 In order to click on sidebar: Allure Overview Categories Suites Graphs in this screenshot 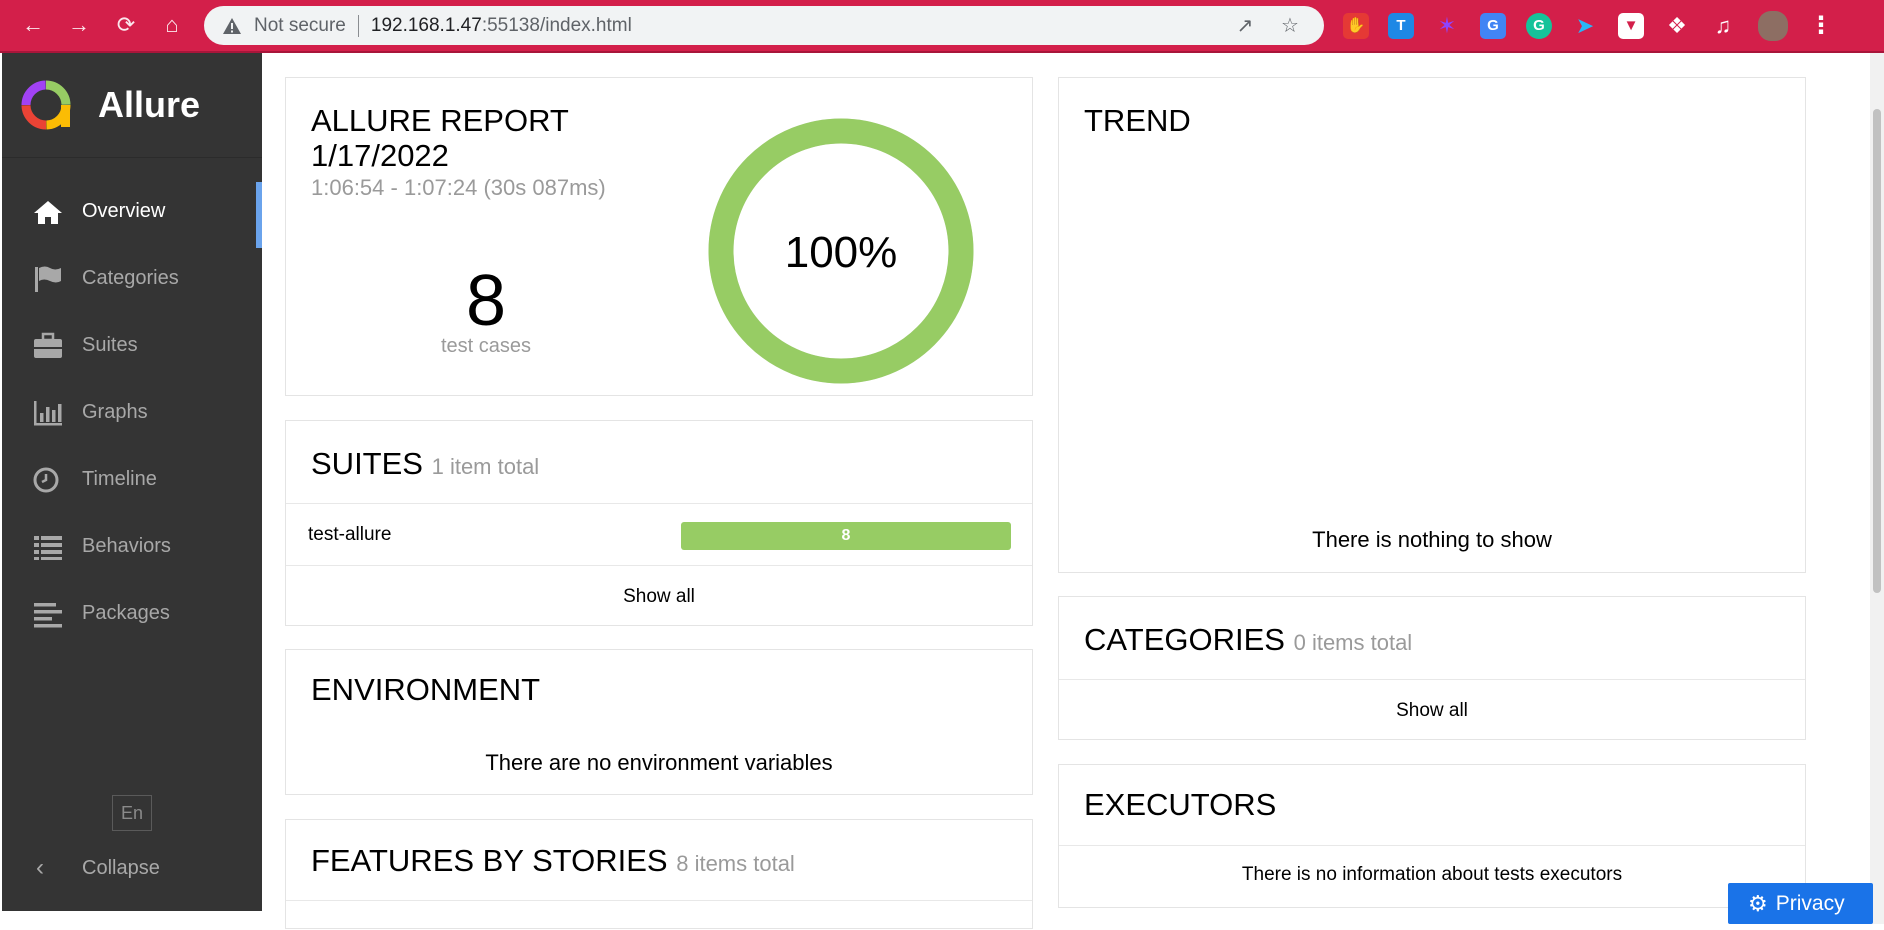, I will do `click(132, 482)`.